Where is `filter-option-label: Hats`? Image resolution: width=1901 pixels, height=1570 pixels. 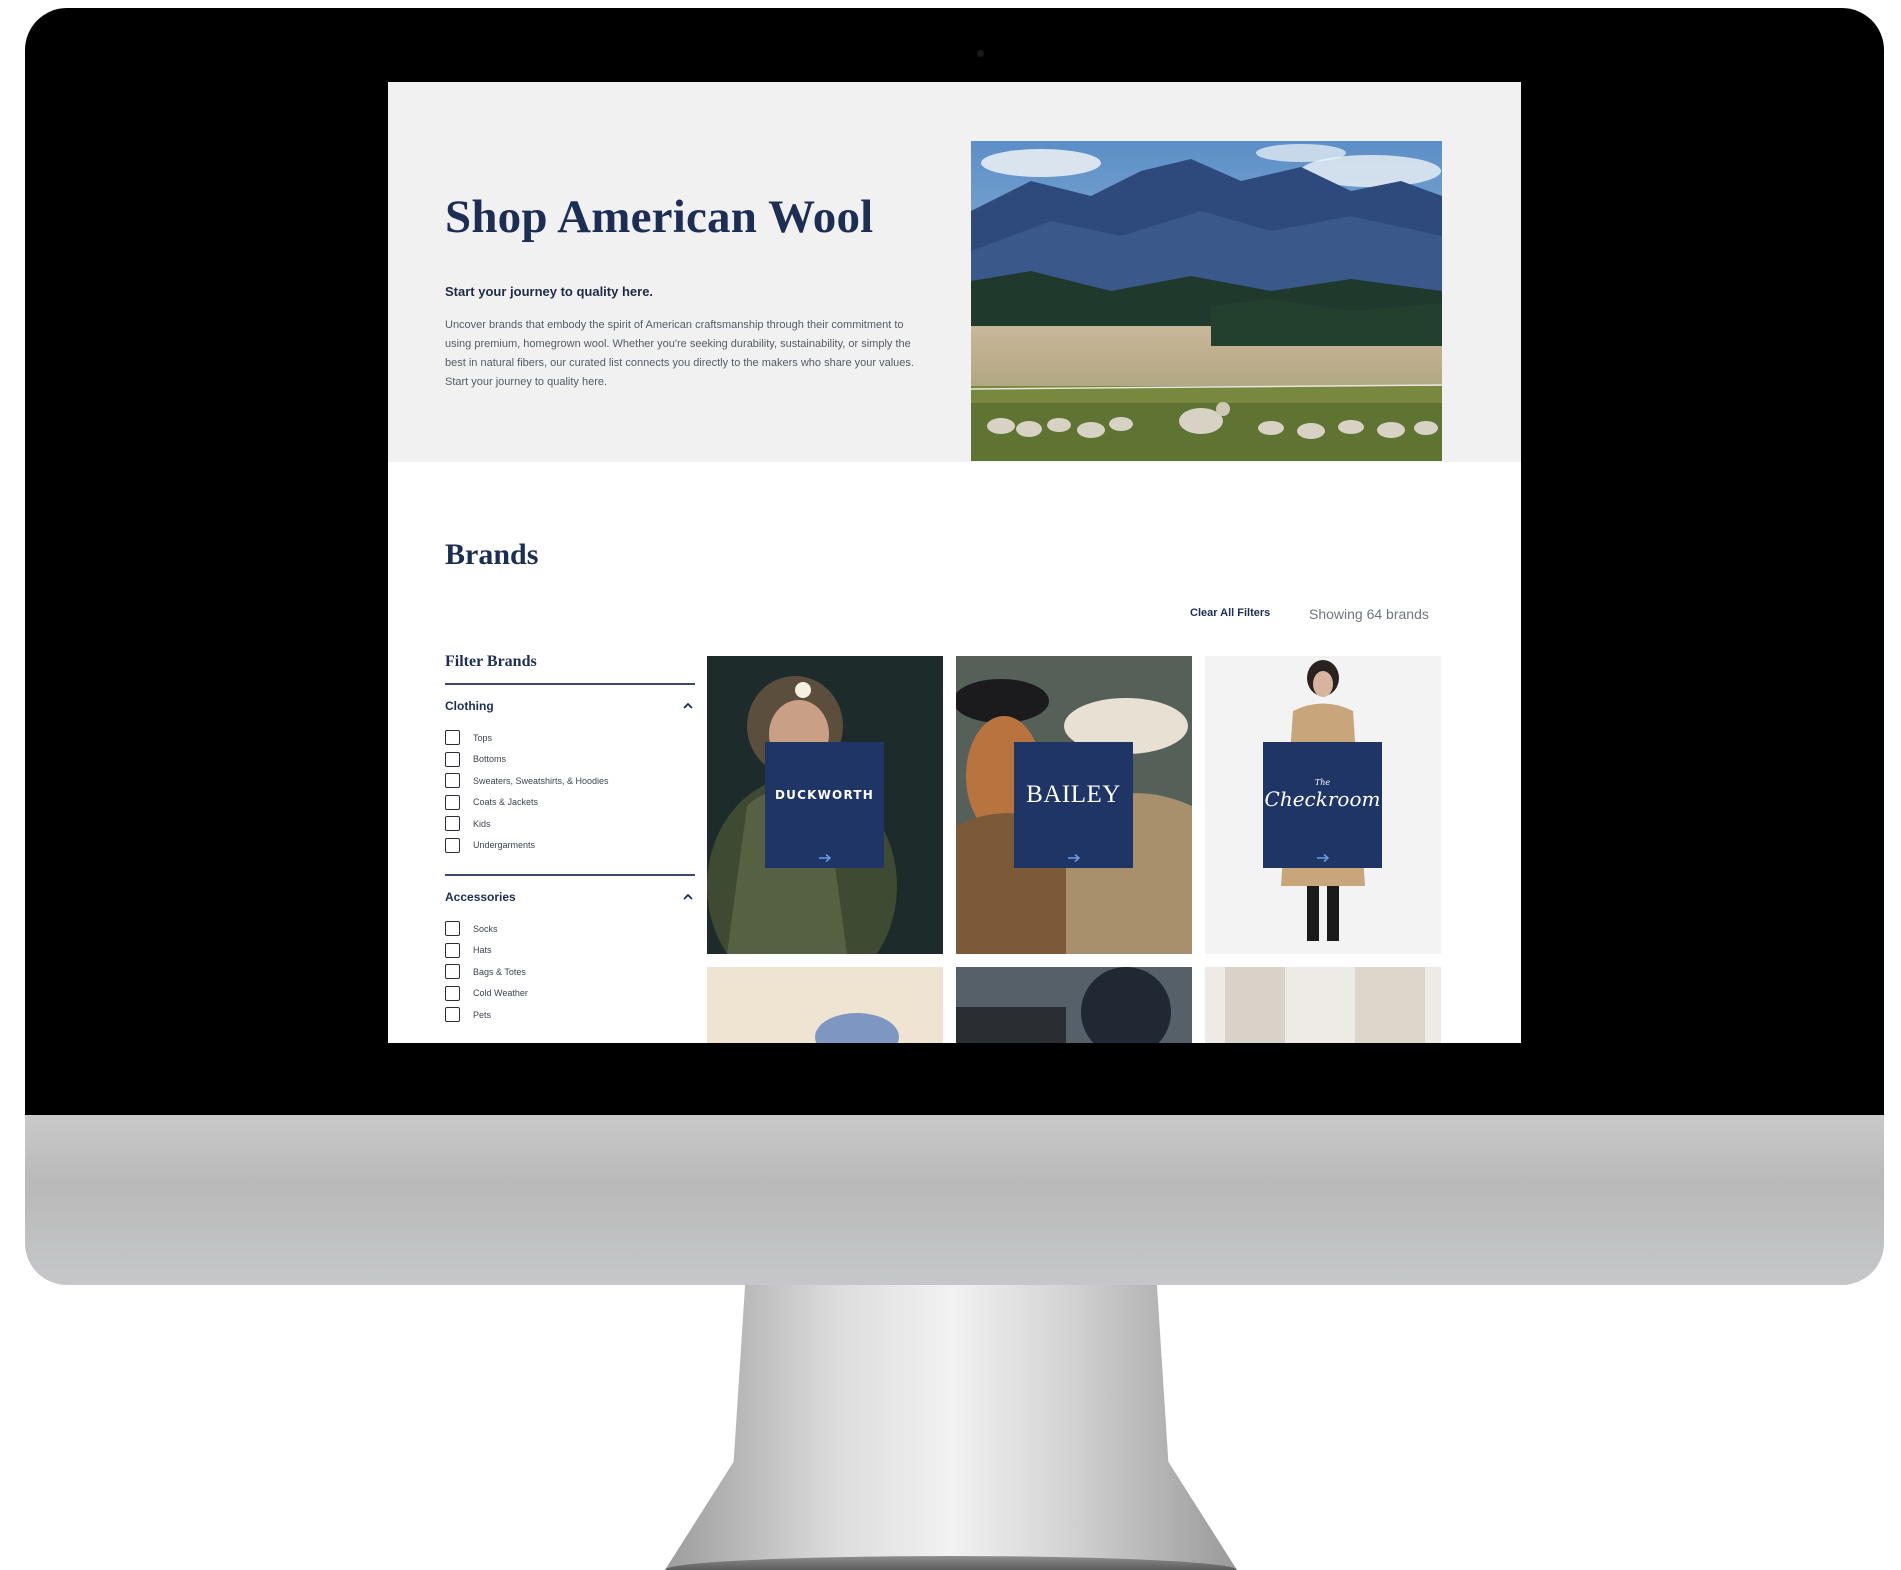
filter-option-label: Hats is located at coordinates (482, 950).